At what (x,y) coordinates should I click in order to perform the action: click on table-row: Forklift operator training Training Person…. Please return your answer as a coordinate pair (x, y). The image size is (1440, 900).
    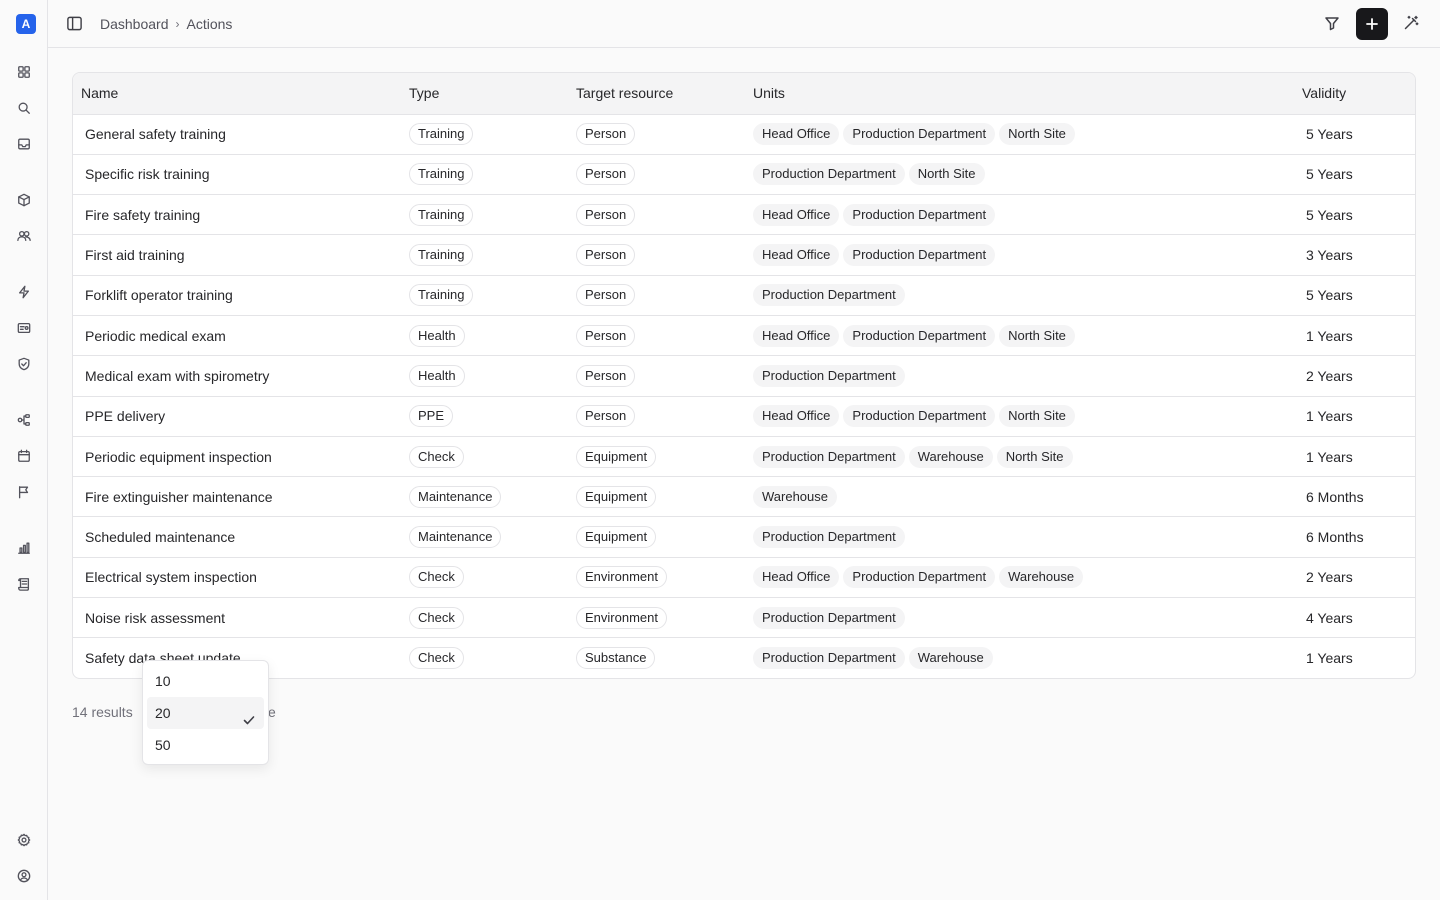
    Looking at the image, I should click on (744, 295).